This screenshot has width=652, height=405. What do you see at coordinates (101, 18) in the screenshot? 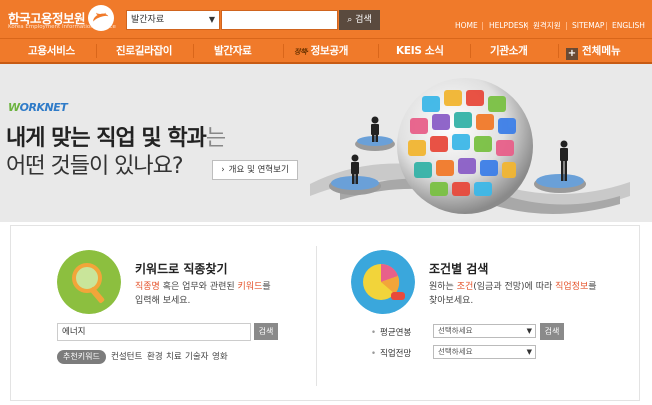
I see `logo-mark-icon` at bounding box center [101, 18].